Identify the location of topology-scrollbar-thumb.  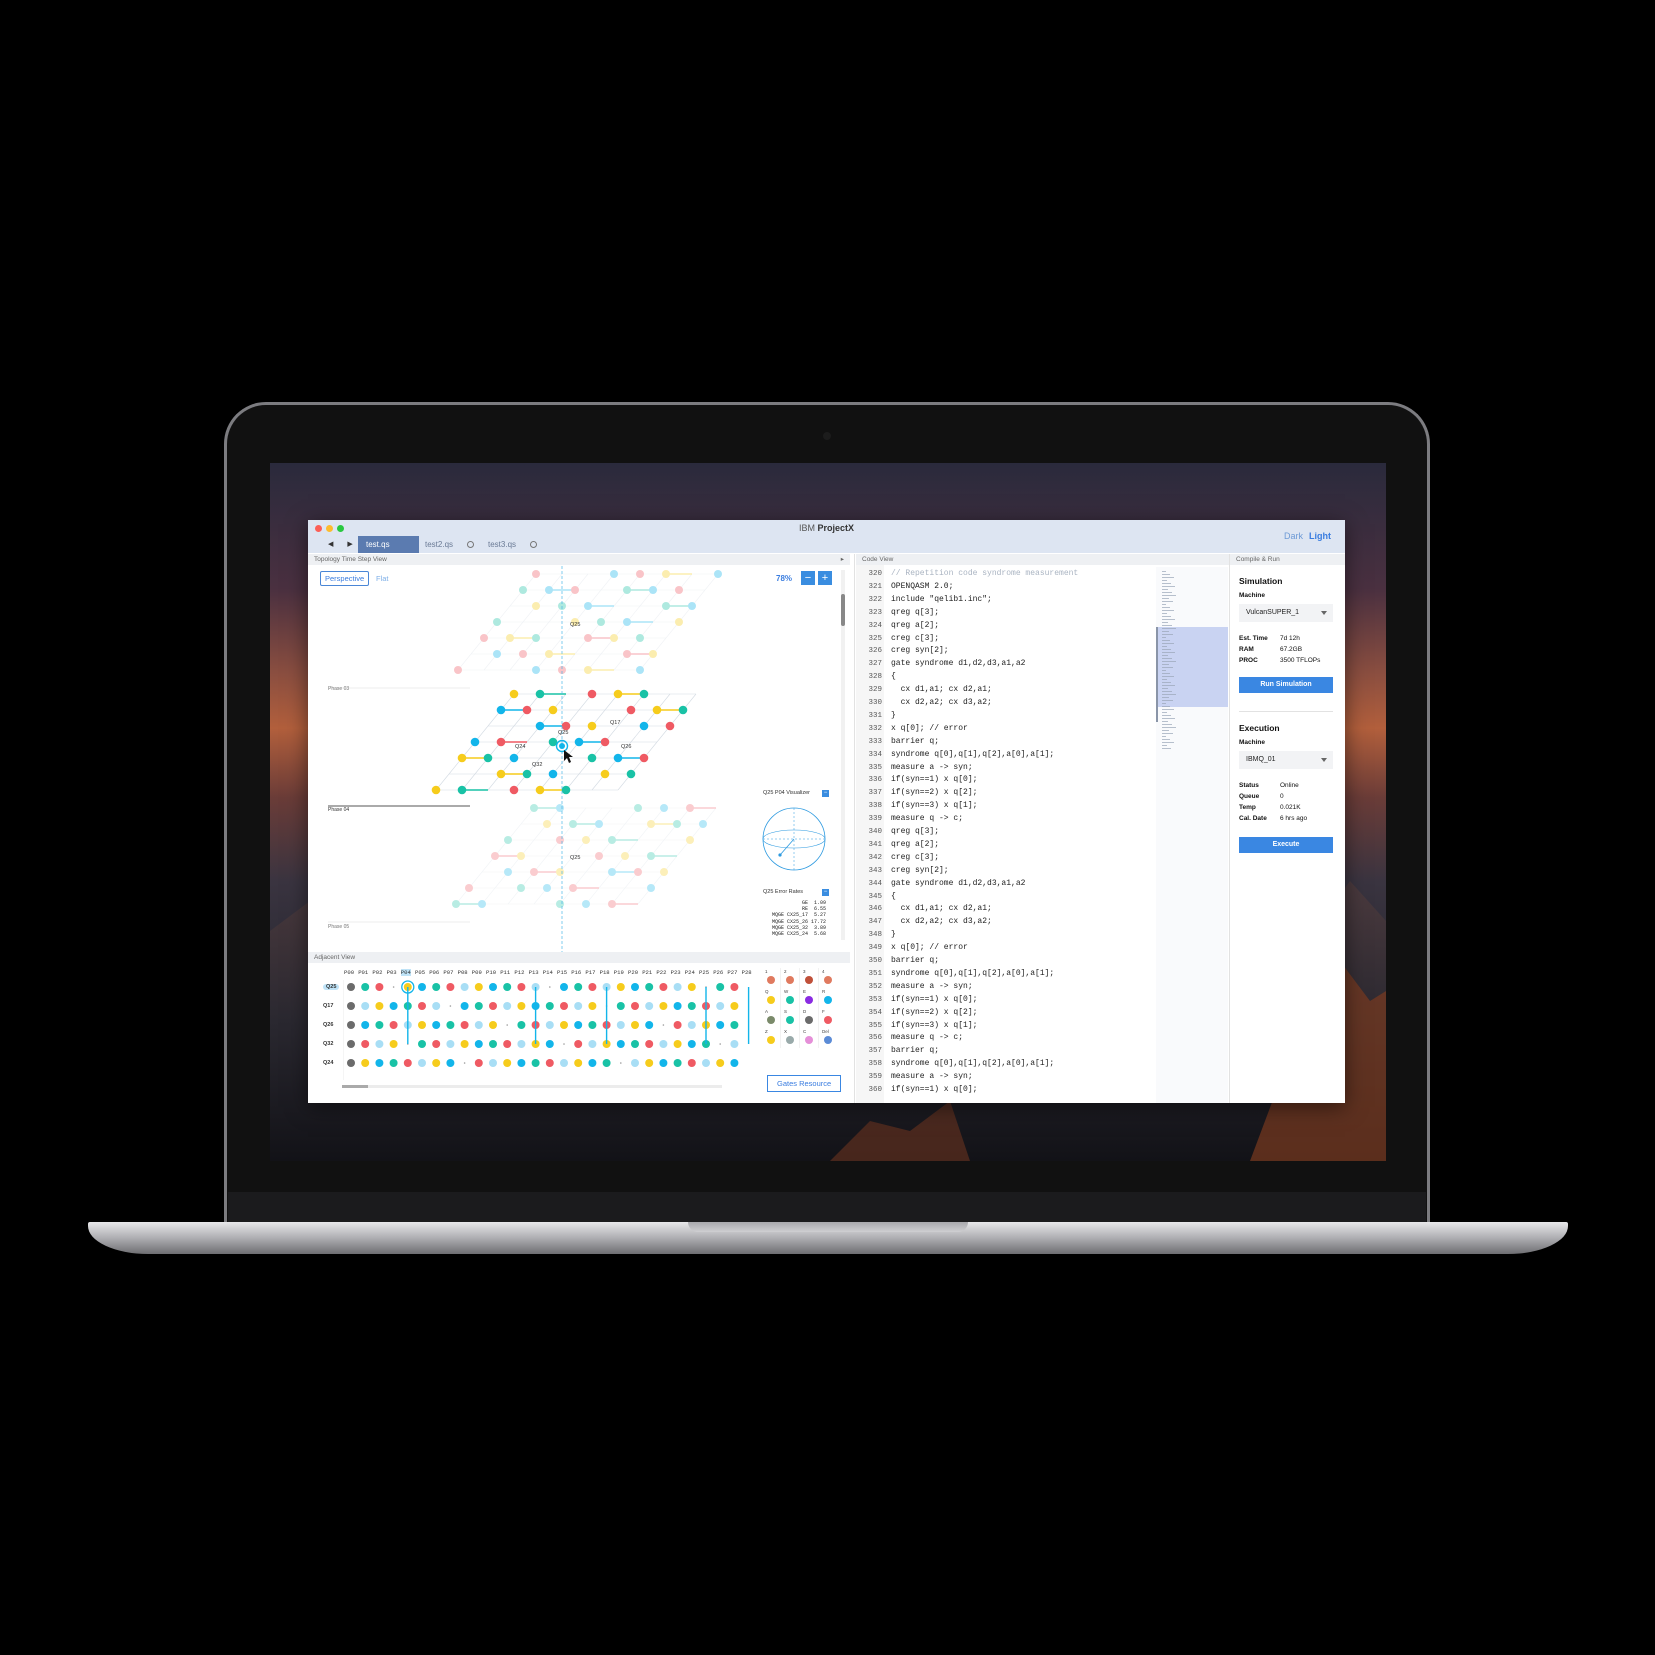
(843, 610).